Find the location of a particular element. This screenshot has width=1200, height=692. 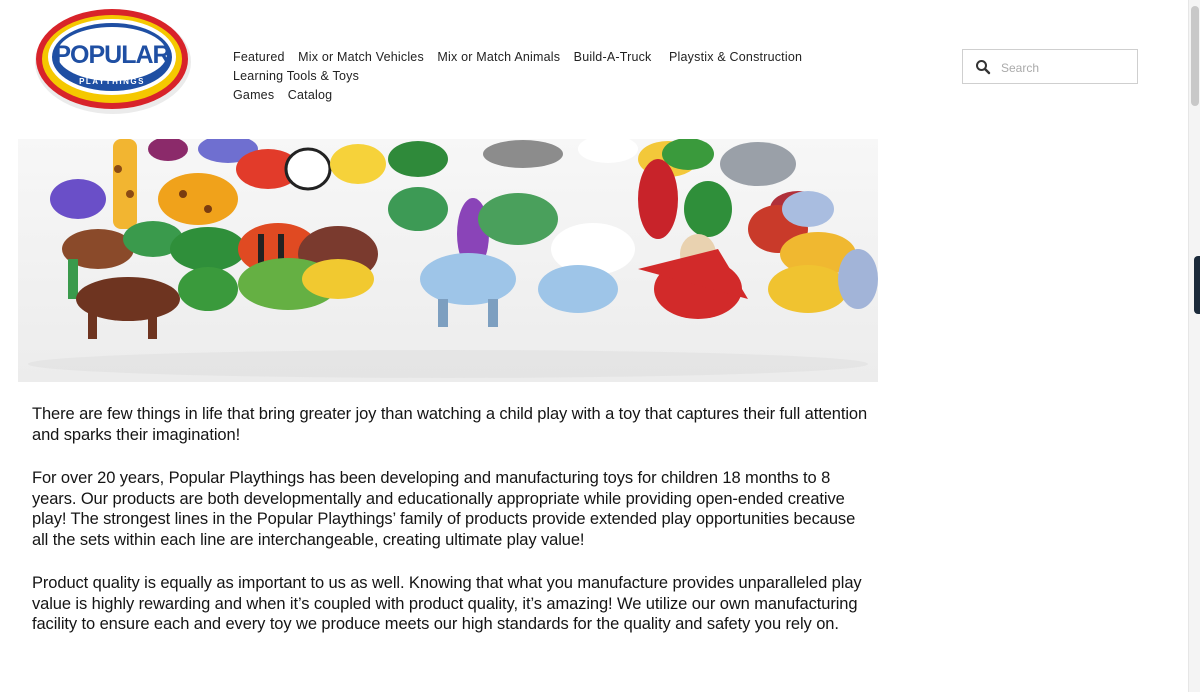

page-scrollbar is located at coordinates (1194, 346).